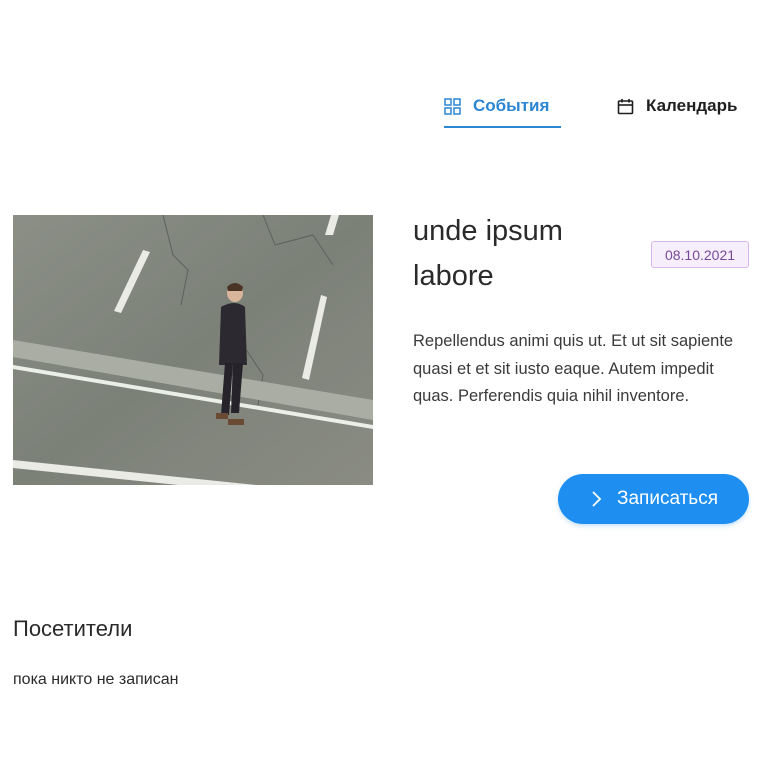 The height and width of the screenshot is (773, 762). What do you see at coordinates (692, 105) in the screenshot?
I see `tab-calendar-label: Календарь` at bounding box center [692, 105].